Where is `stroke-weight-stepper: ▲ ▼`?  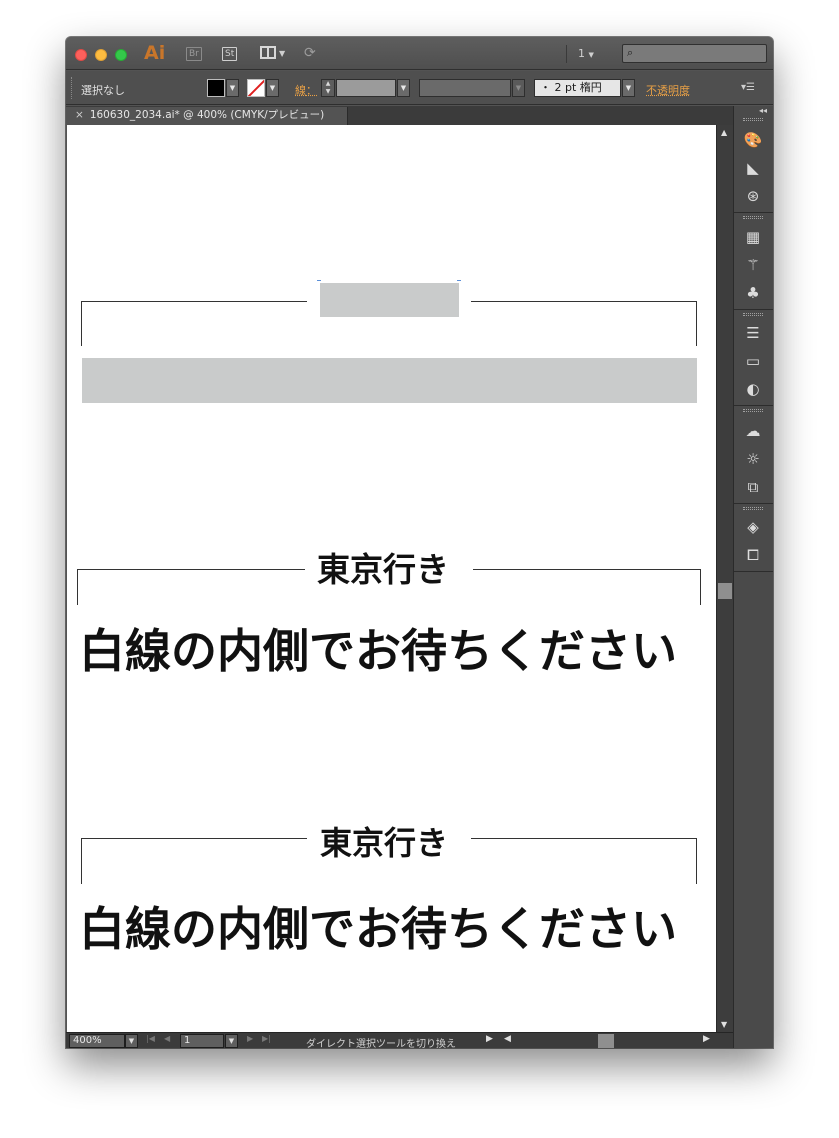 stroke-weight-stepper: ▲ ▼ is located at coordinates (328, 88).